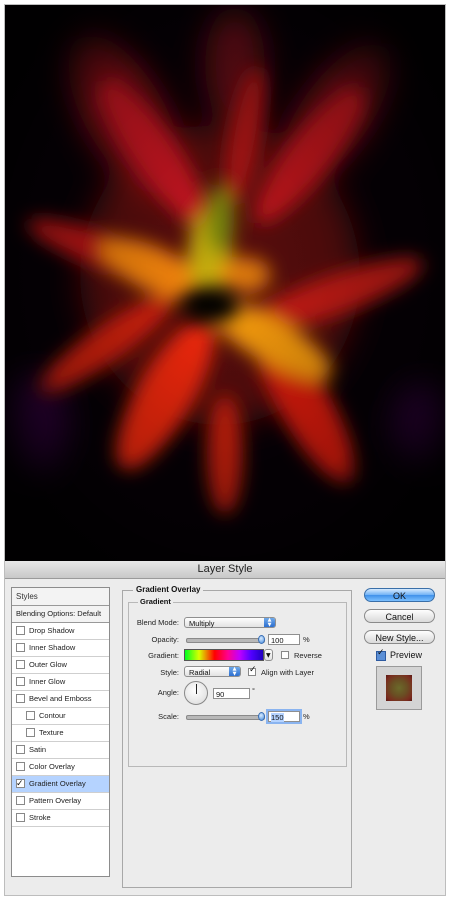 This screenshot has height=900, width=450. What do you see at coordinates (60, 750) in the screenshot?
I see `styles-item-satin: Satin` at bounding box center [60, 750].